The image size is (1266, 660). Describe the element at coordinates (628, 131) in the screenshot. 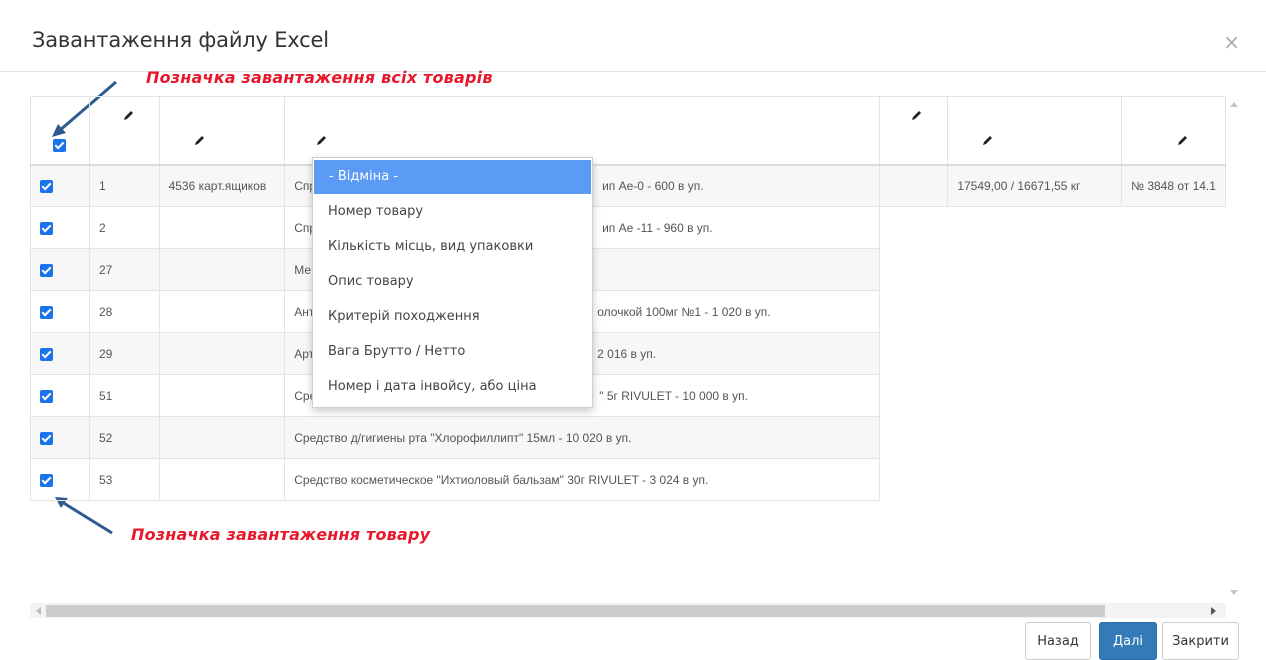

I see `table-header-row` at that location.